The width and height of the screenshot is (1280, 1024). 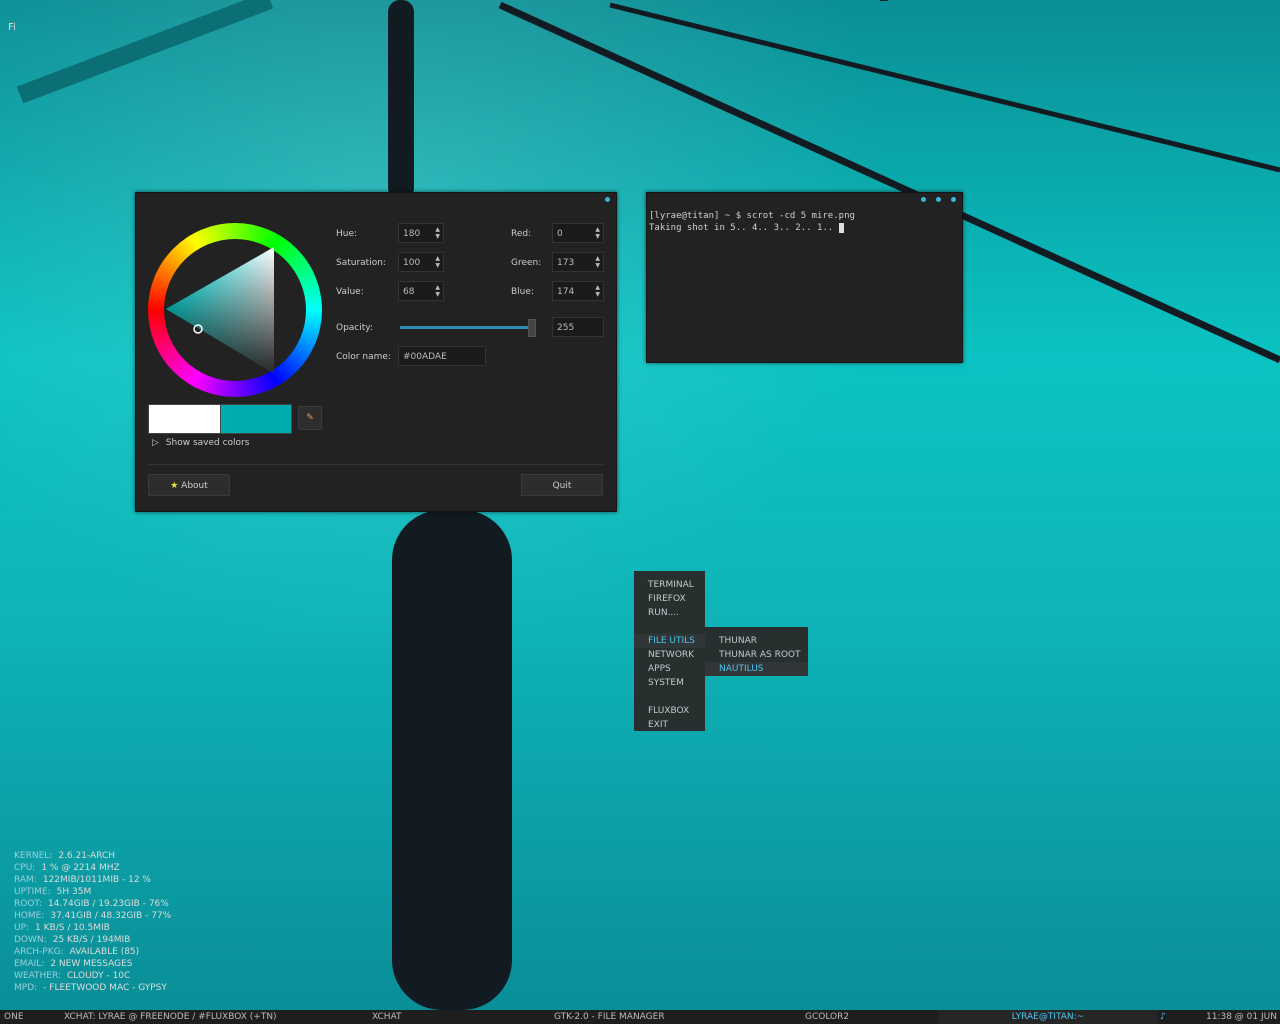 What do you see at coordinates (738, 641) in the screenshot?
I see `submenu-item-thunar: THUNAR` at bounding box center [738, 641].